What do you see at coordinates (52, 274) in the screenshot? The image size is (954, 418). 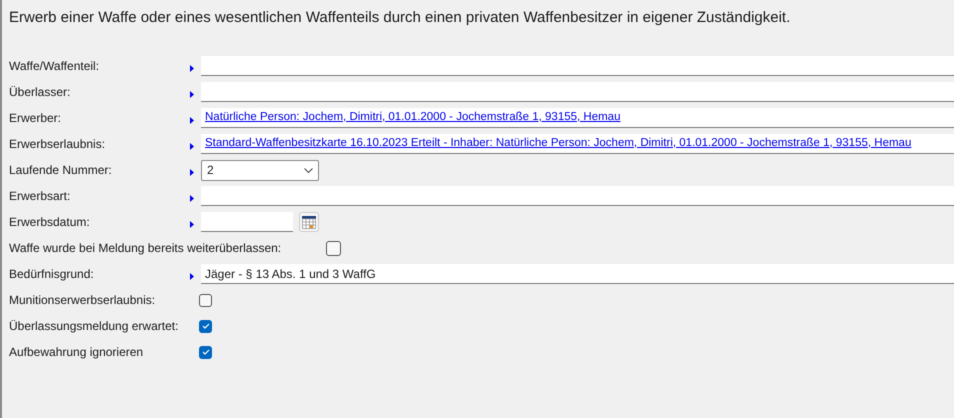 I see `field-label: Bedürfnisgrund:` at bounding box center [52, 274].